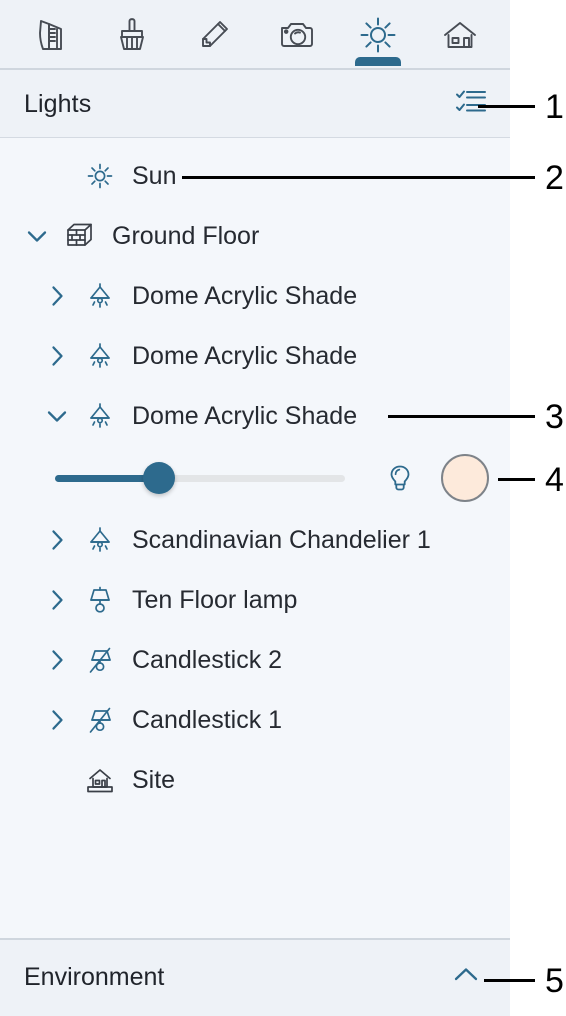  Describe the element at coordinates (215, 599) in the screenshot. I see `tree-row-label: Ten Floor lamp` at that location.